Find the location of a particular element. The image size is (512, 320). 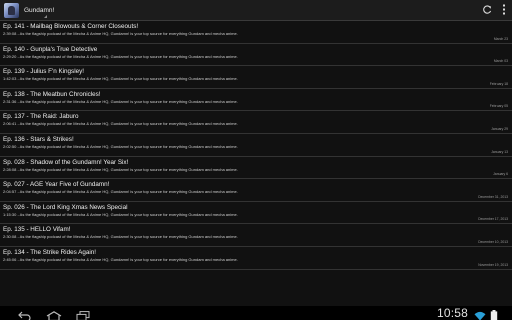

episode-title: Sp. 027 - AGE Year Five of Gundamn! is located at coordinates (56, 185).